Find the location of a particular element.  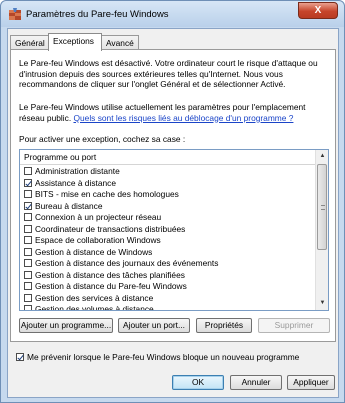

list-item: Gestion à distance de Windows is located at coordinates (168, 253).